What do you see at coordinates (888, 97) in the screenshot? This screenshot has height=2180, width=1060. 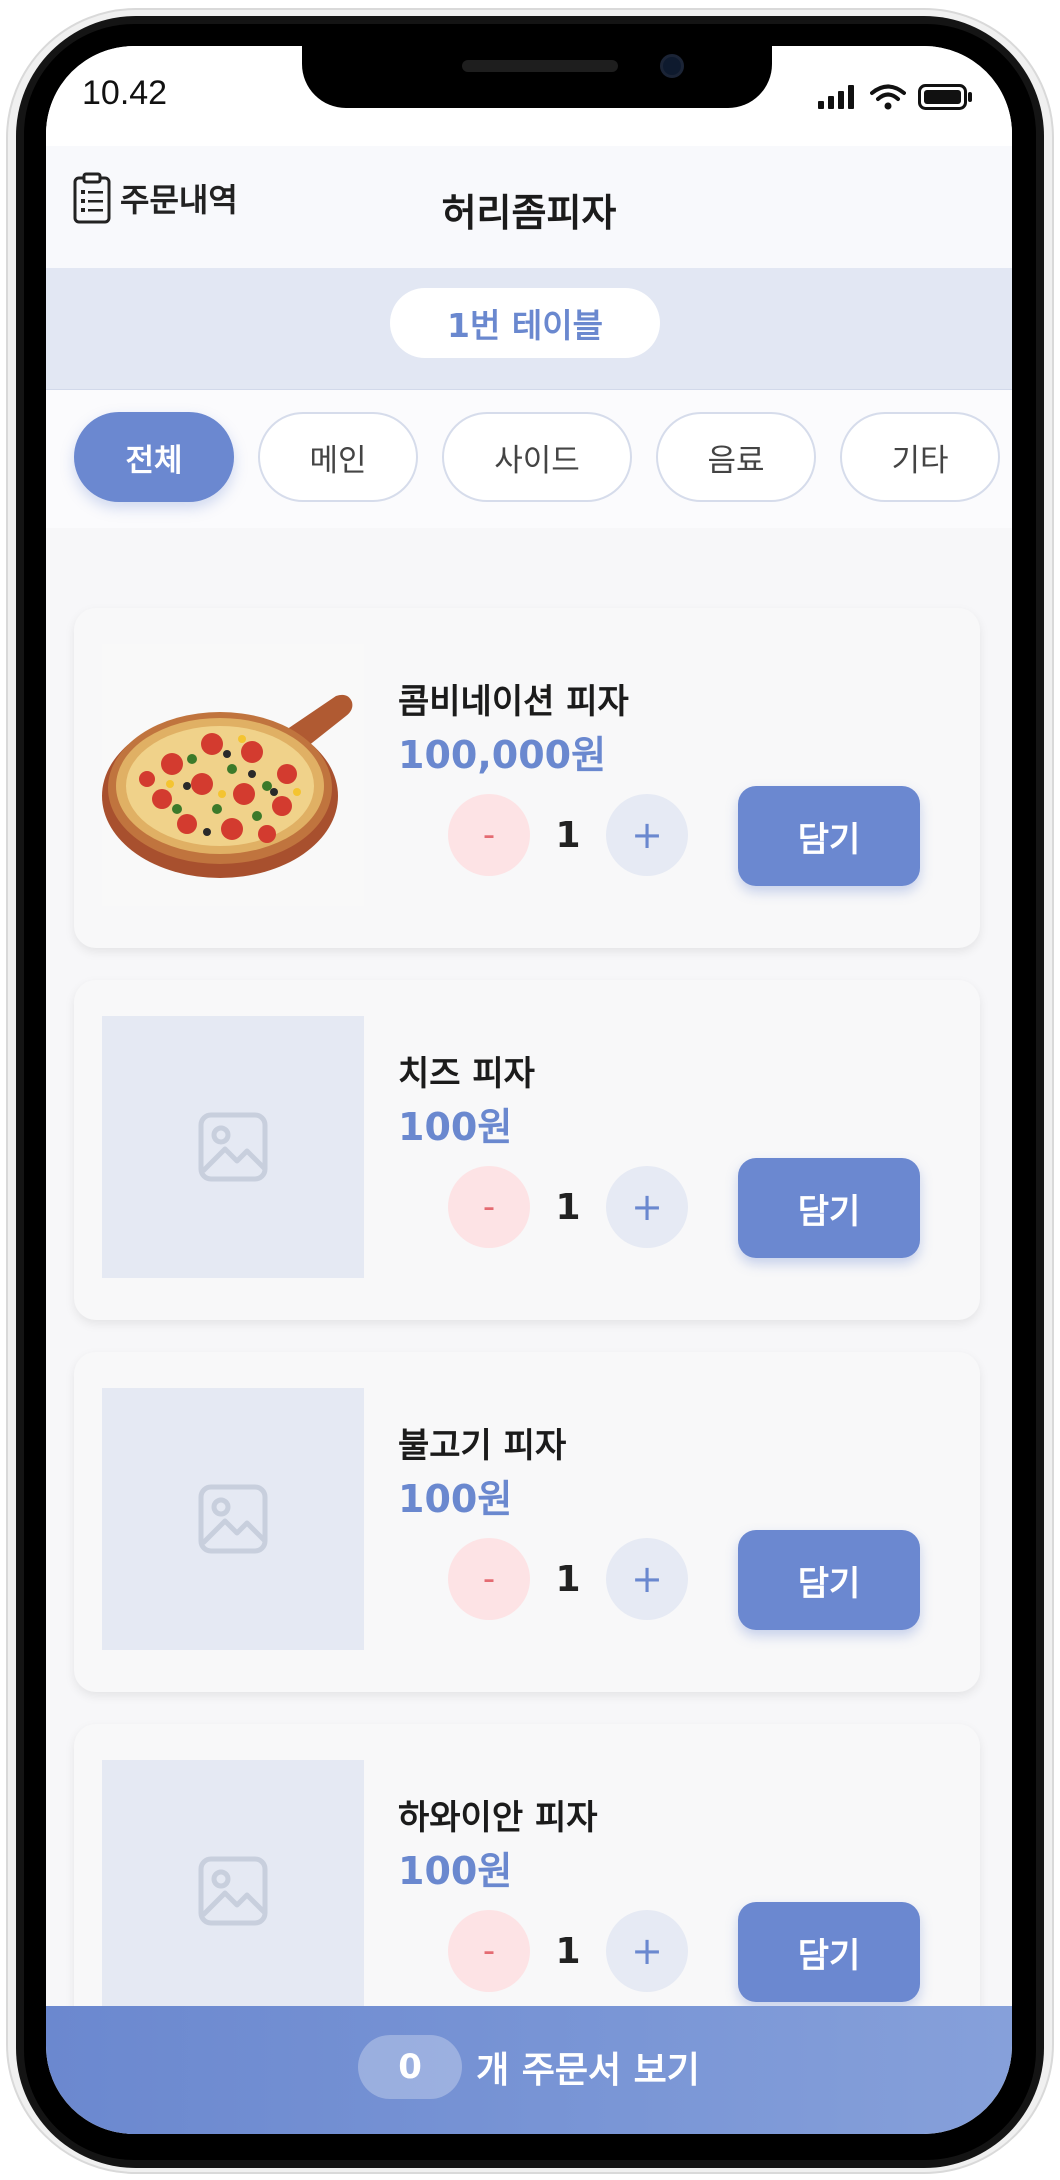 I see `wifi-icon` at bounding box center [888, 97].